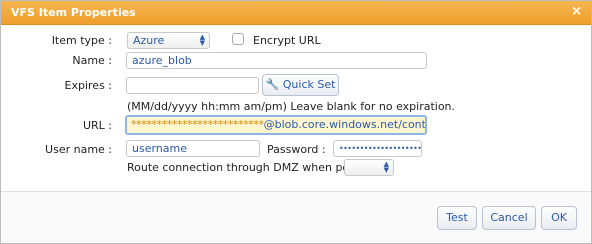 This screenshot has width=592, height=244. Describe the element at coordinates (193, 148) in the screenshot. I see `username-input: username` at that location.